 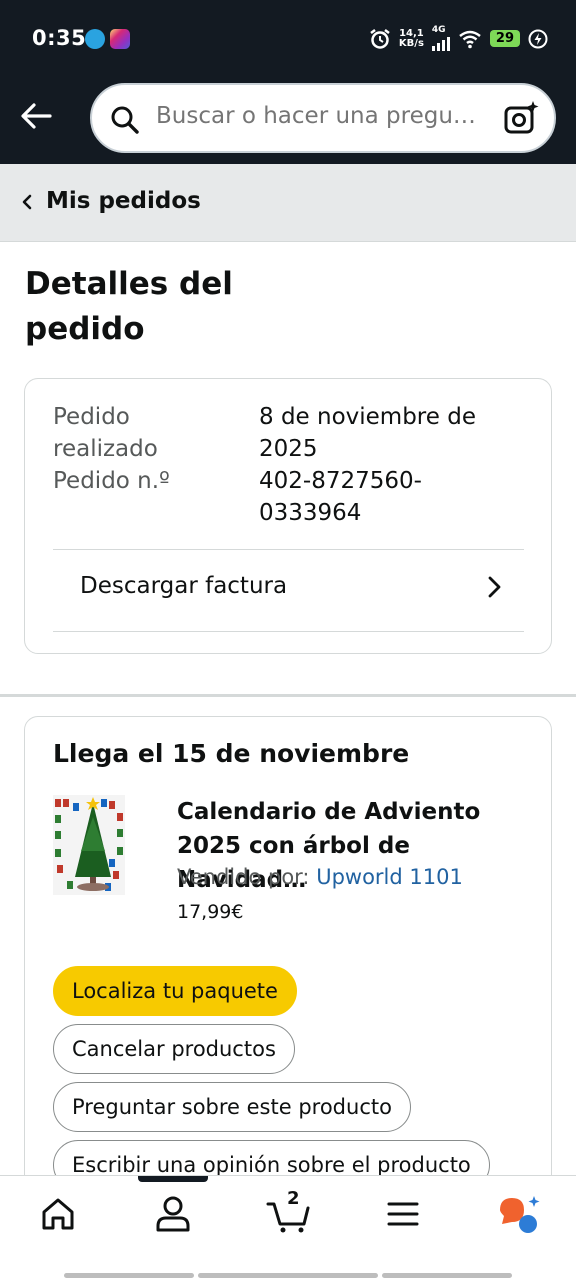 I want to click on cancel-items-button: Cancelar productos, so click(x=174, y=1049).